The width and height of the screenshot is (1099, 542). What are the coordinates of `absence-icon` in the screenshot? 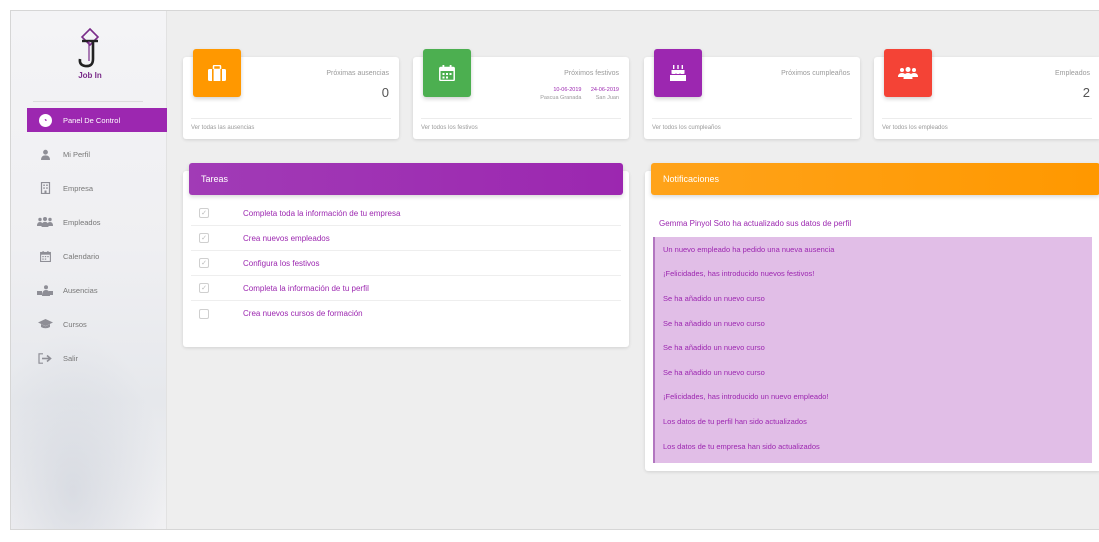 It's located at (45, 290).